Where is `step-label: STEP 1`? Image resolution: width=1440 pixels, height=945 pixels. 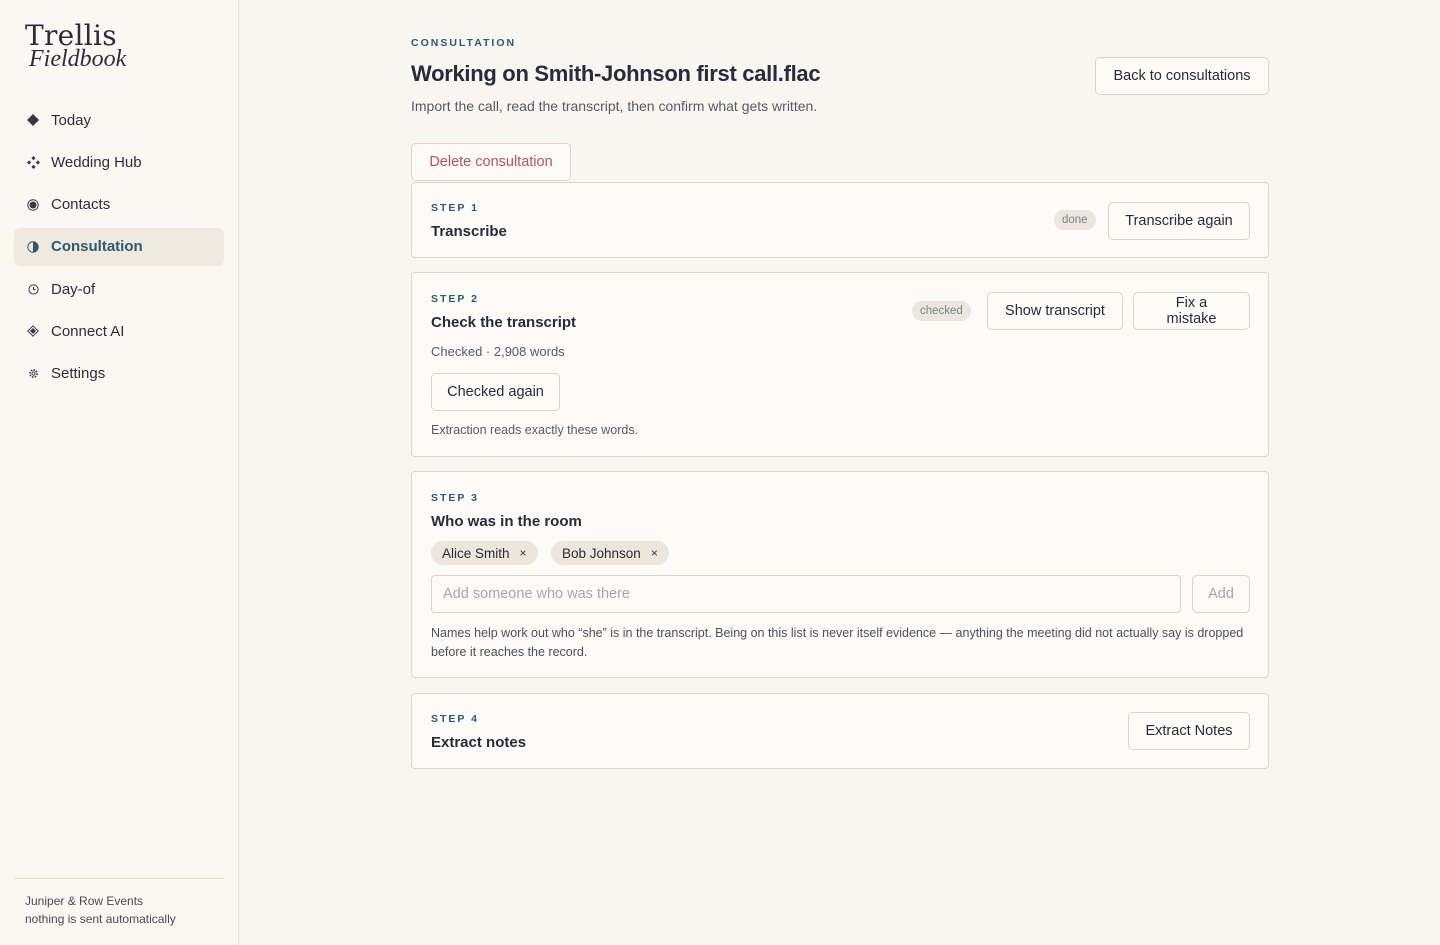
step-label: STEP 1 is located at coordinates (455, 208).